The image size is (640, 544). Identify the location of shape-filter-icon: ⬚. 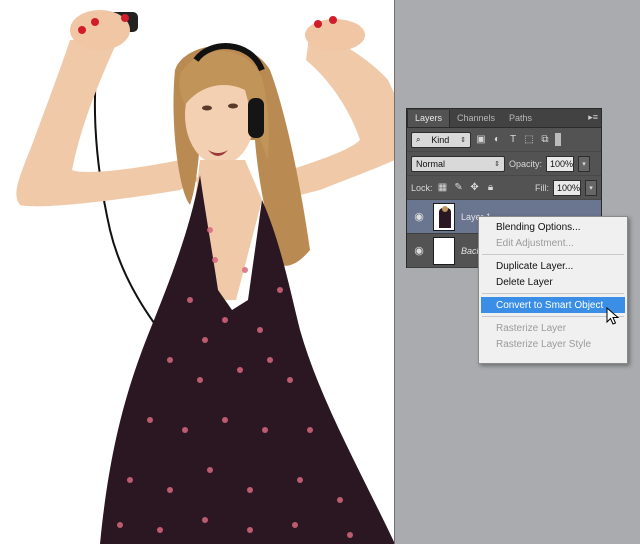
(529, 140).